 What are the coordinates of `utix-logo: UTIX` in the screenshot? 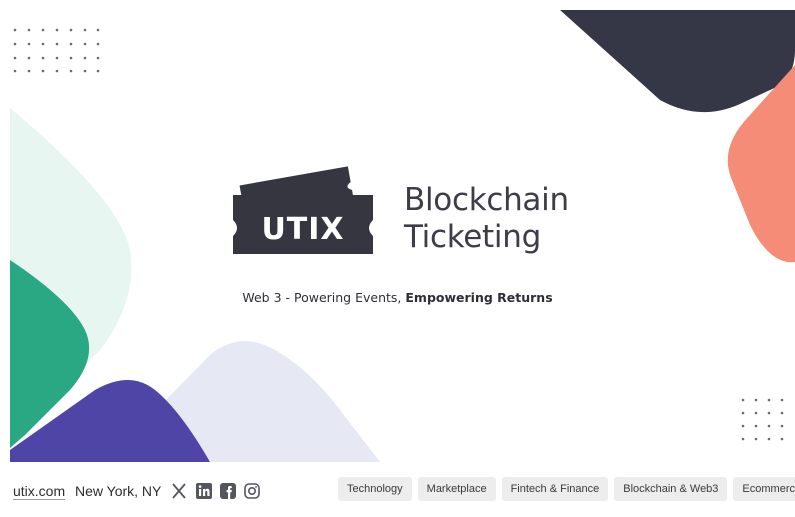 It's located at (303, 210).